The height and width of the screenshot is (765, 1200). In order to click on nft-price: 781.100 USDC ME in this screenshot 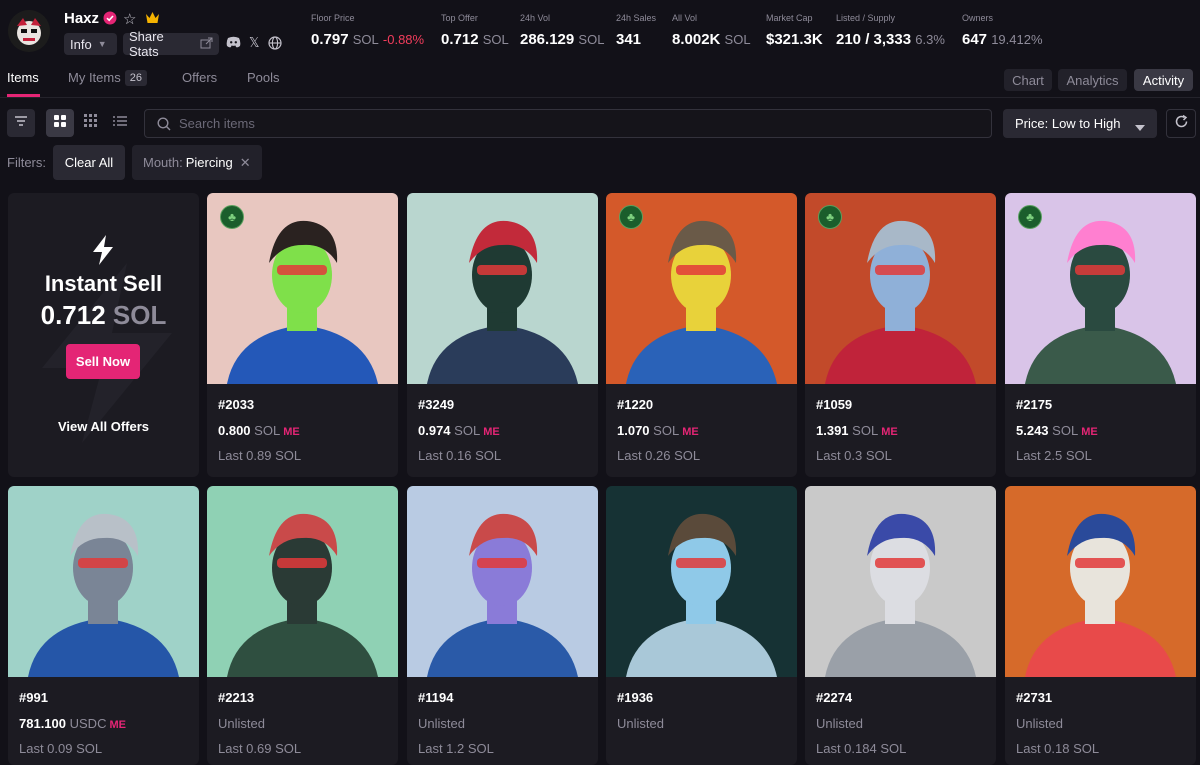, I will do `click(72, 723)`.